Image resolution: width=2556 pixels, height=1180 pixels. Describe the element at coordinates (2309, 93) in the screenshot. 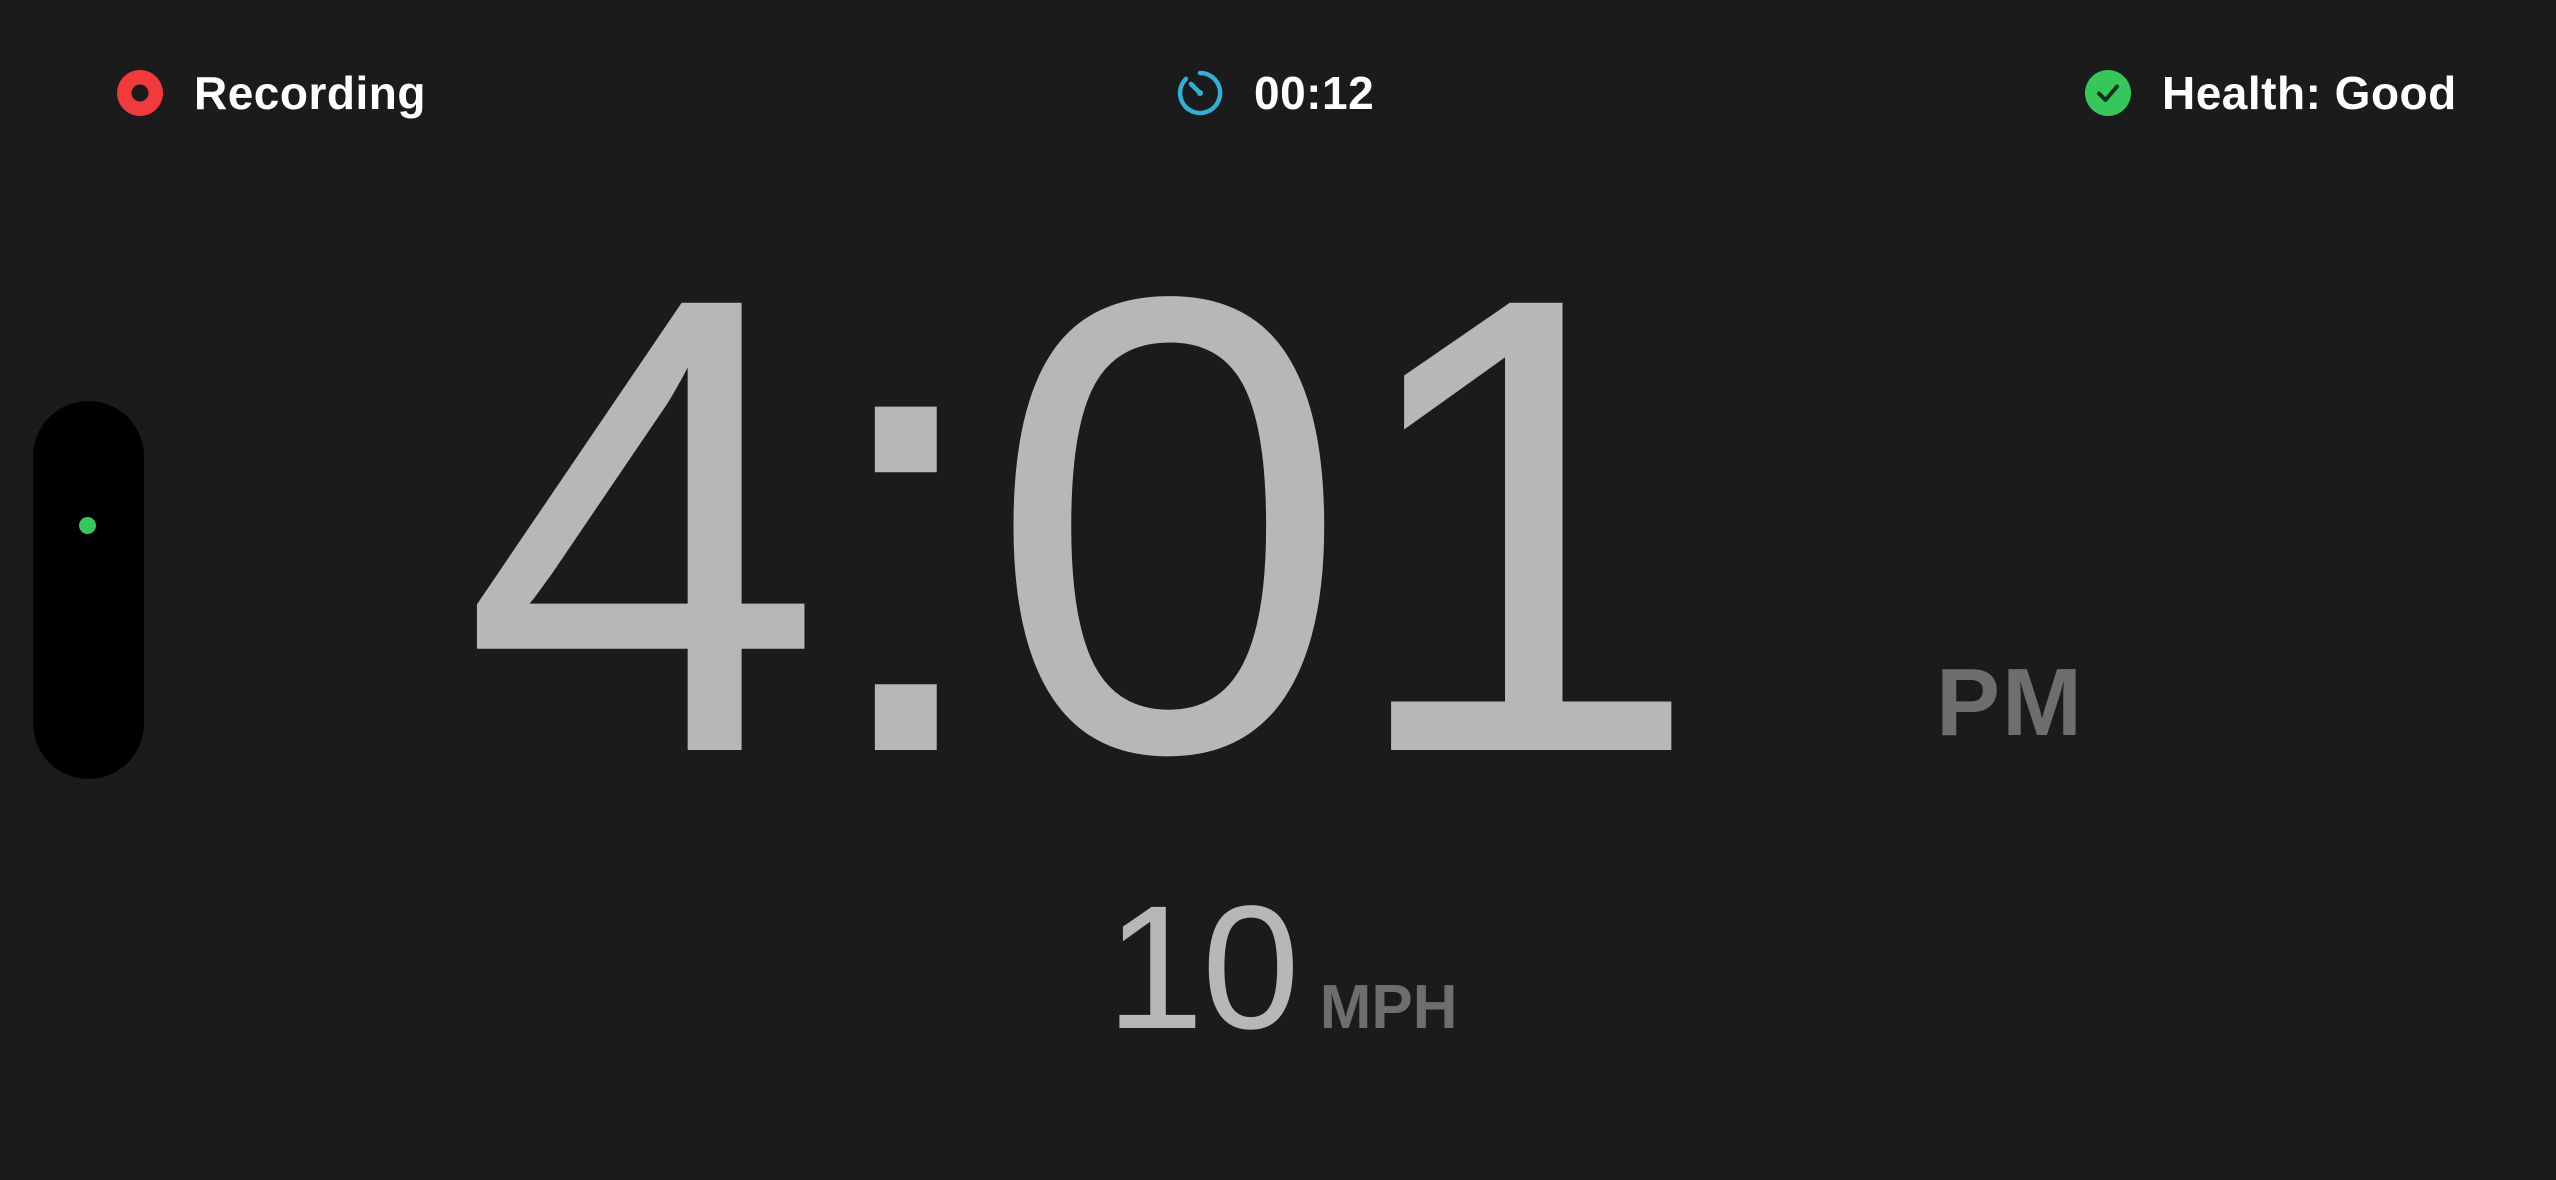

I see `health-label: Health: Good` at that location.